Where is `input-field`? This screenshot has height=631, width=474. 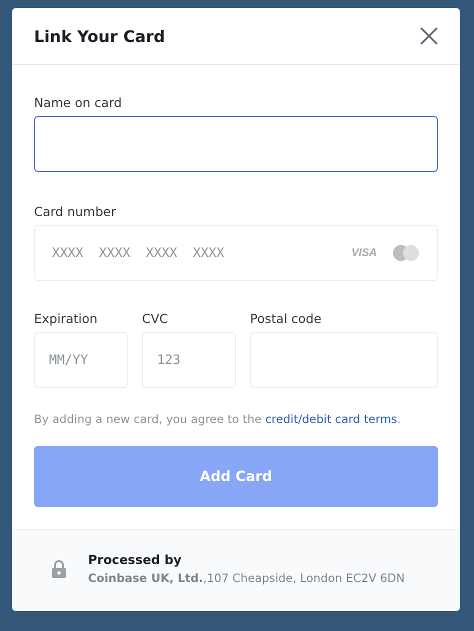 input-field is located at coordinates (236, 144).